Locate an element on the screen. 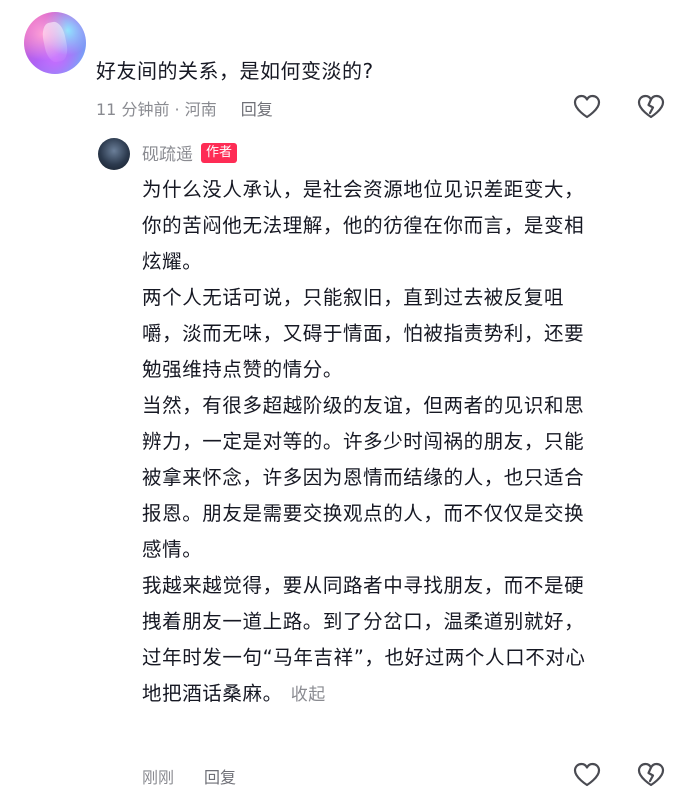  comment-dislike-icon is located at coordinates (651, 107).